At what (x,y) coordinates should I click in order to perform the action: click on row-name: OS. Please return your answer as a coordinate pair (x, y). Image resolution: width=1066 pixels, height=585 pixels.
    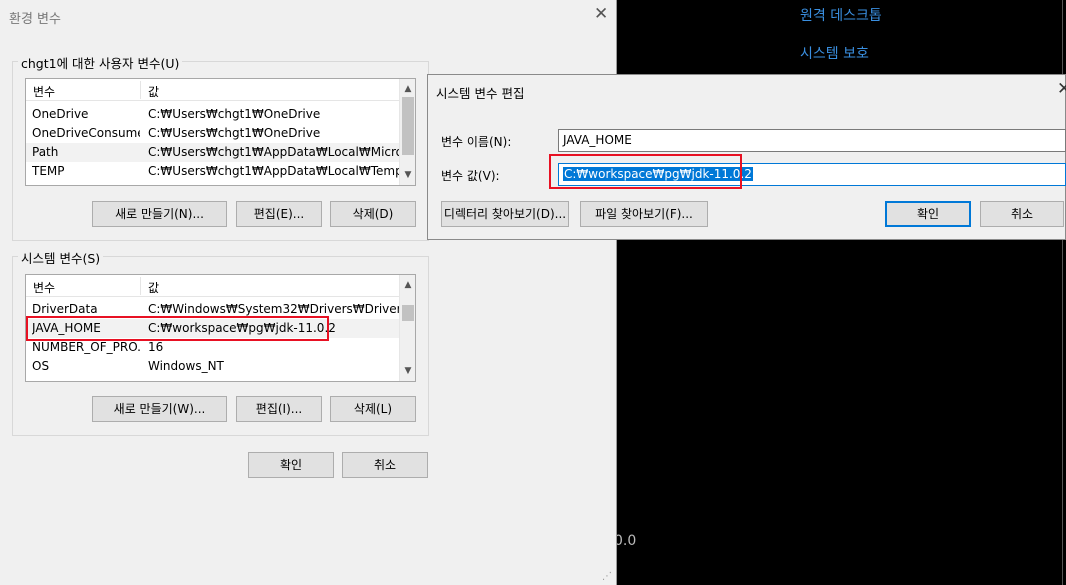
    Looking at the image, I should click on (41, 366).